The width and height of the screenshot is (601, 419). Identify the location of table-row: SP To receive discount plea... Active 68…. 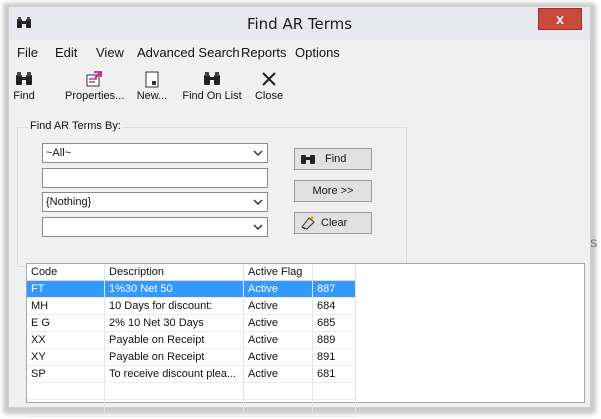
(191, 374).